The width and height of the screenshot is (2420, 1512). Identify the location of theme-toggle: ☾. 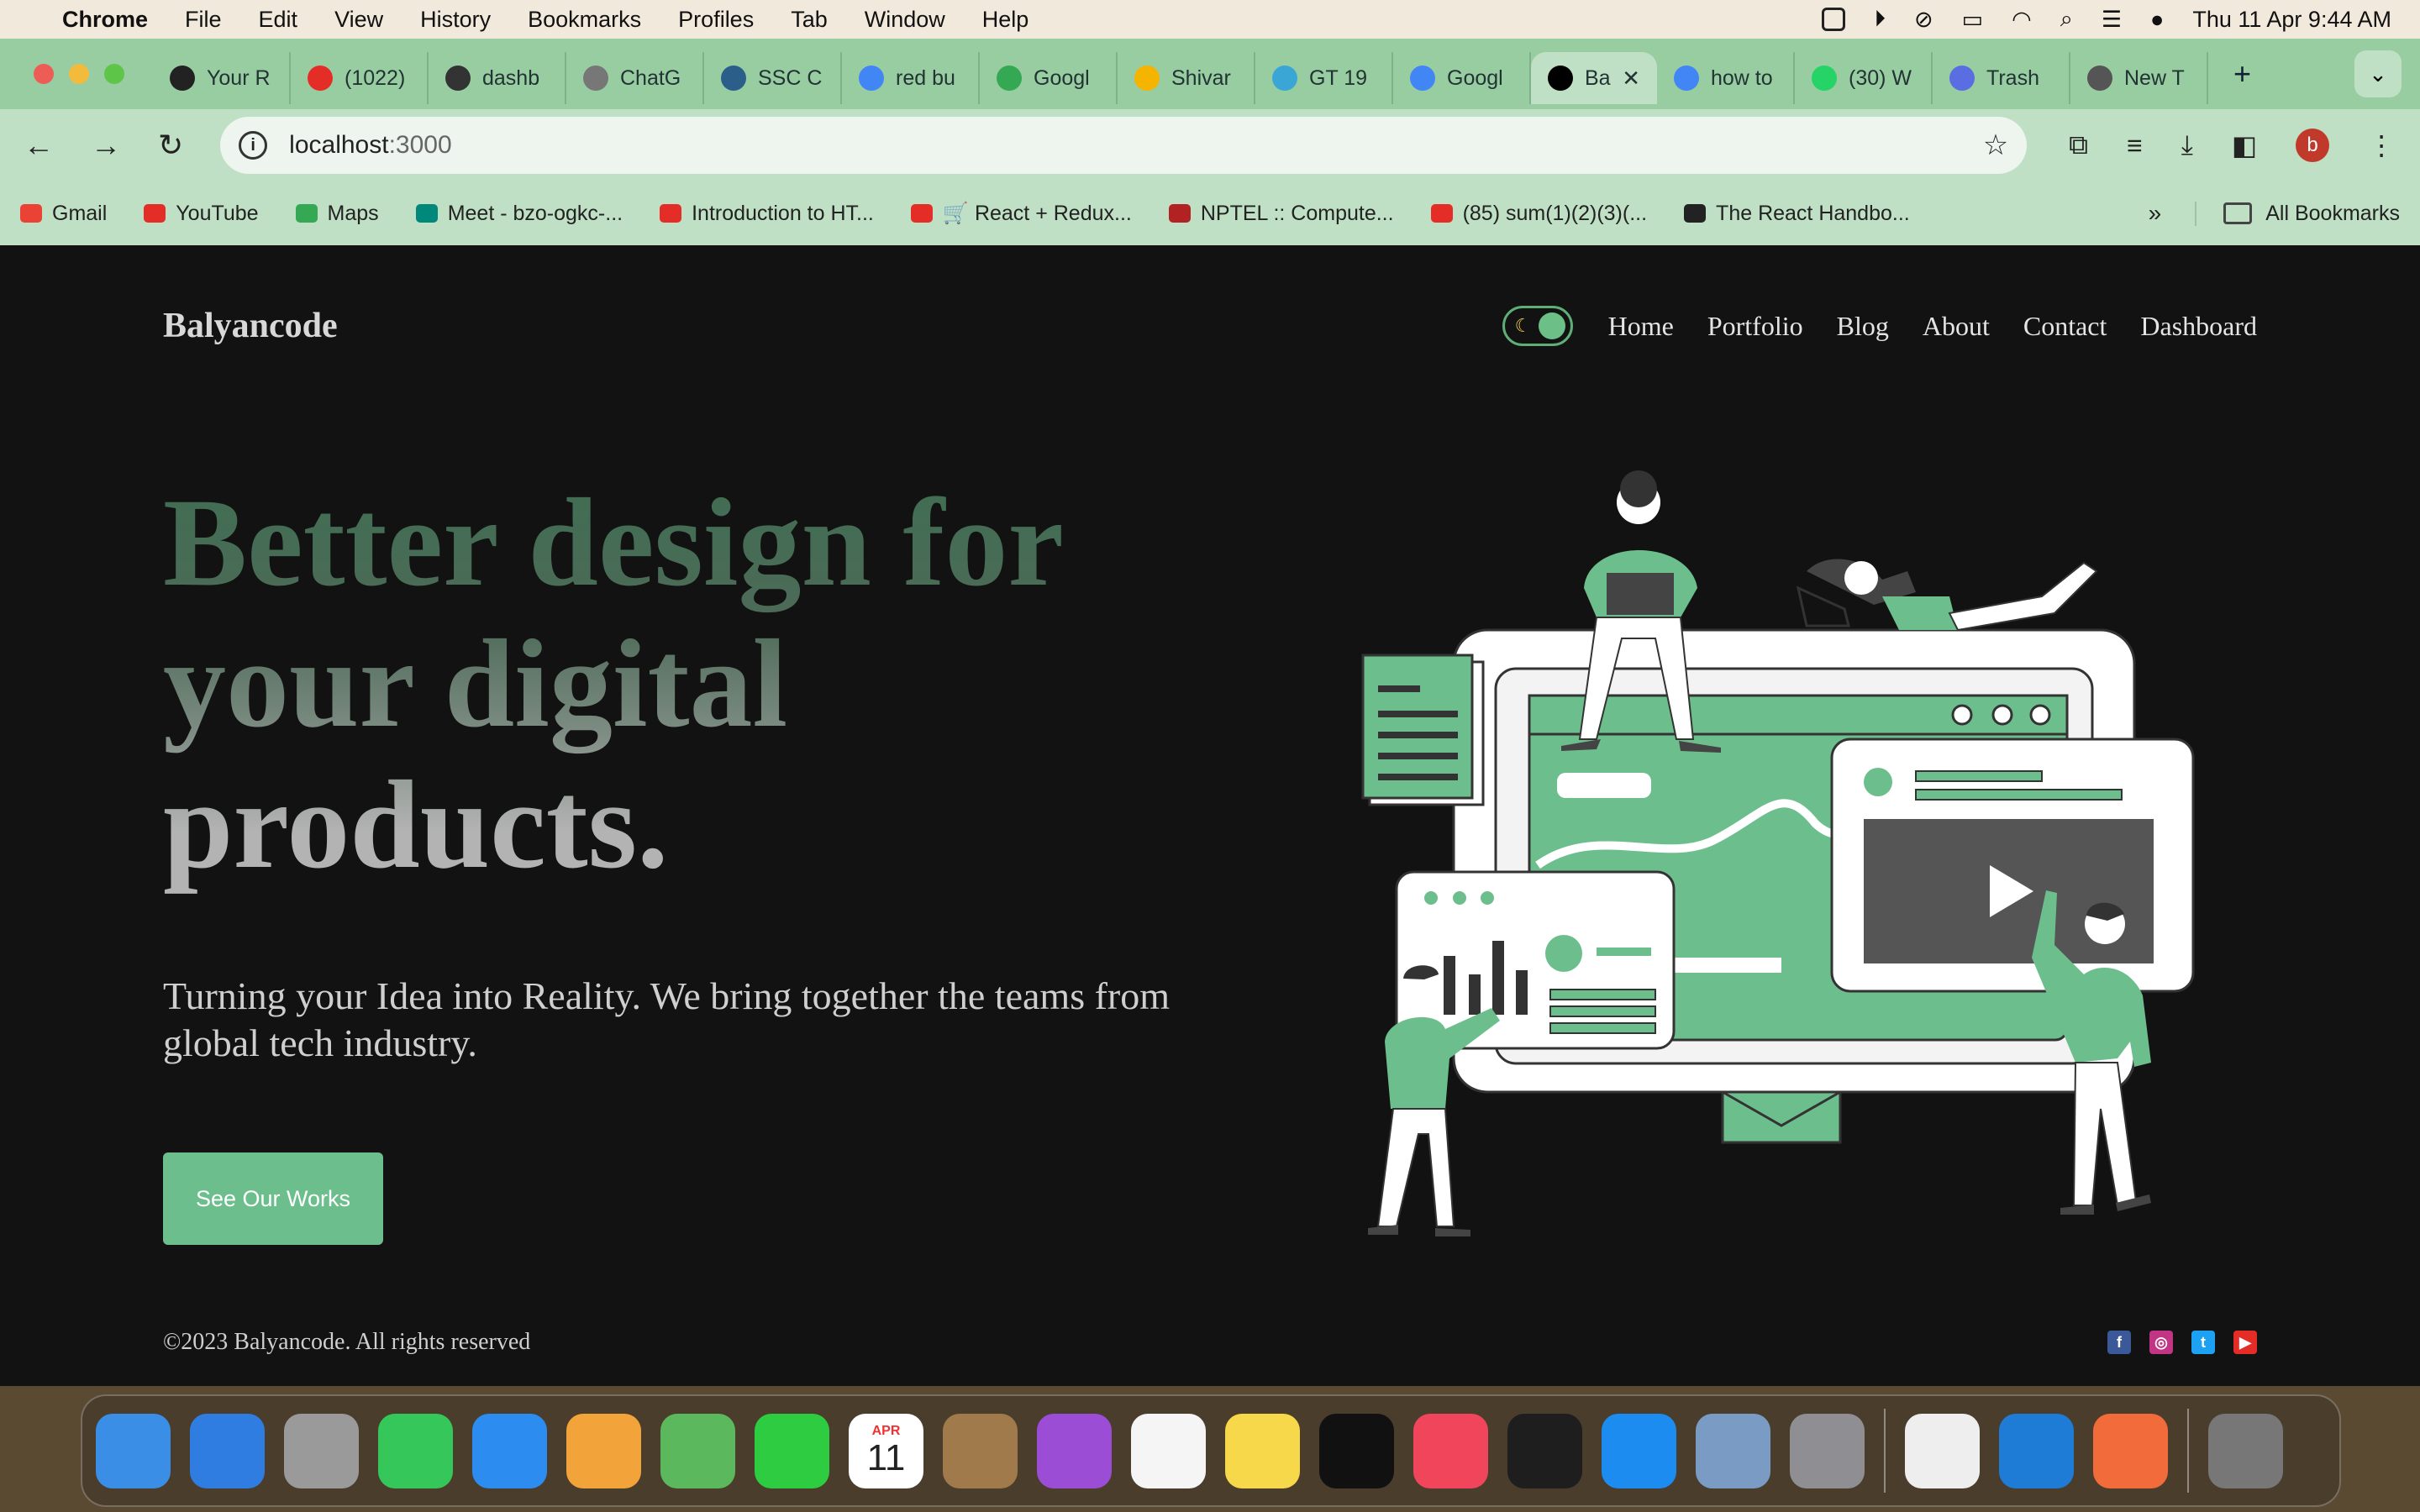
(1537, 326).